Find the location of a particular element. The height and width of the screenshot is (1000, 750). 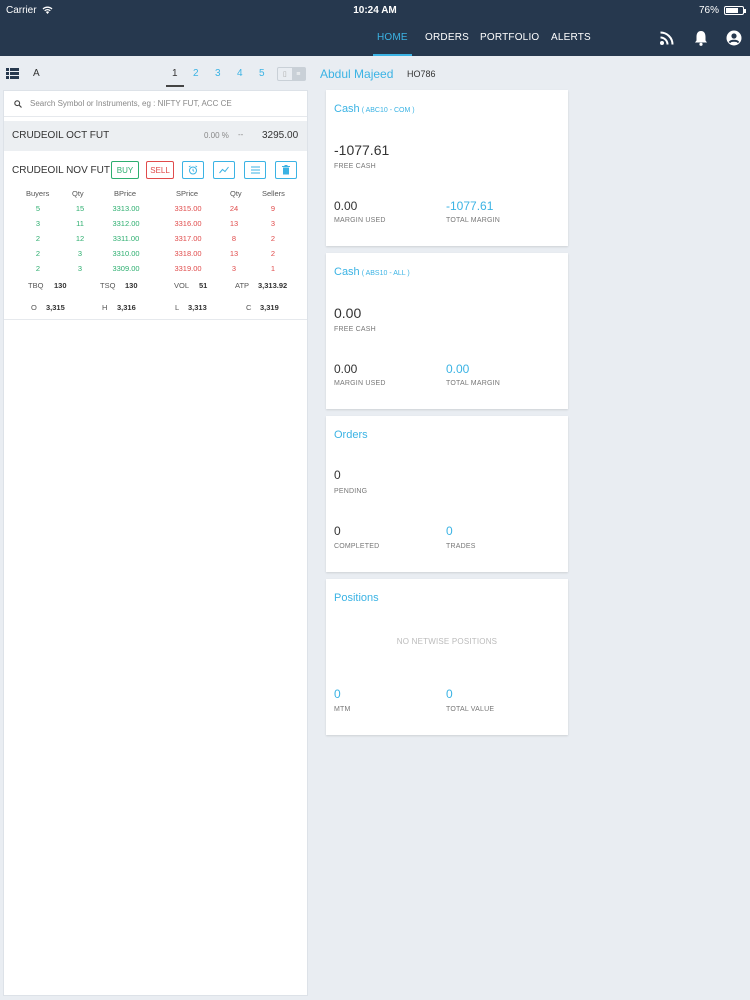

list-icon is located at coordinates (255, 170).